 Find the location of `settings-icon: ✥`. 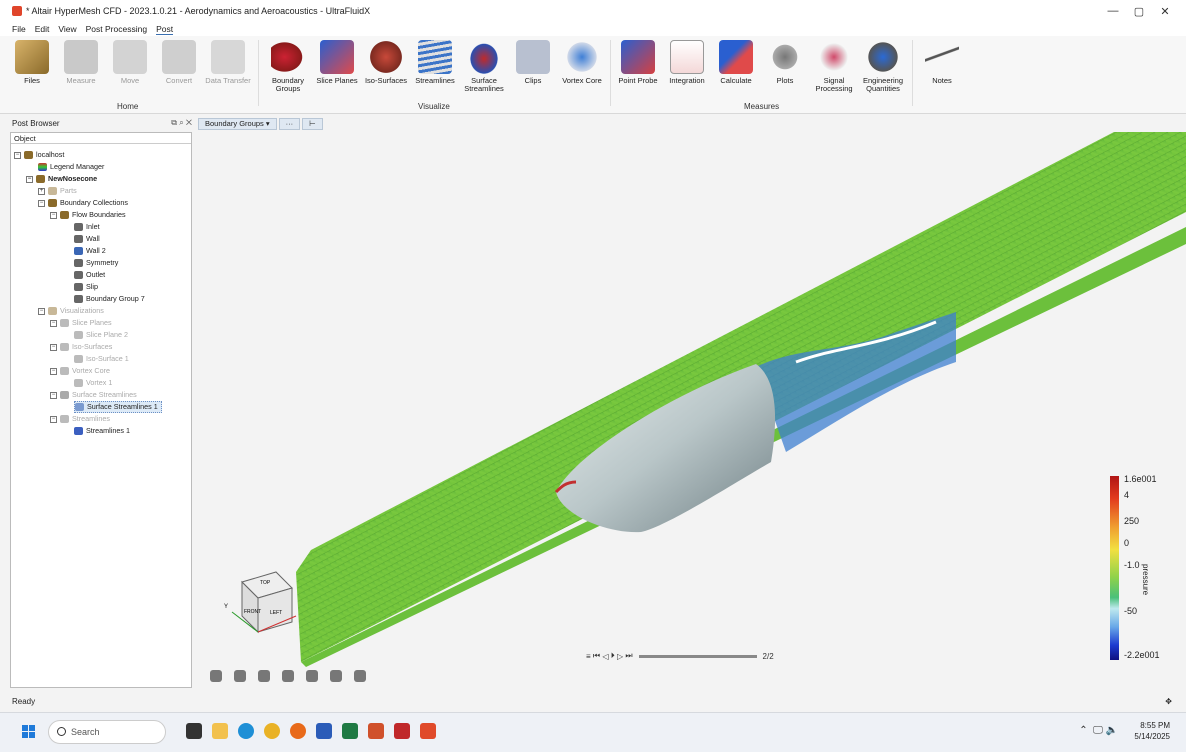

settings-icon: ✥ is located at coordinates (1168, 702).